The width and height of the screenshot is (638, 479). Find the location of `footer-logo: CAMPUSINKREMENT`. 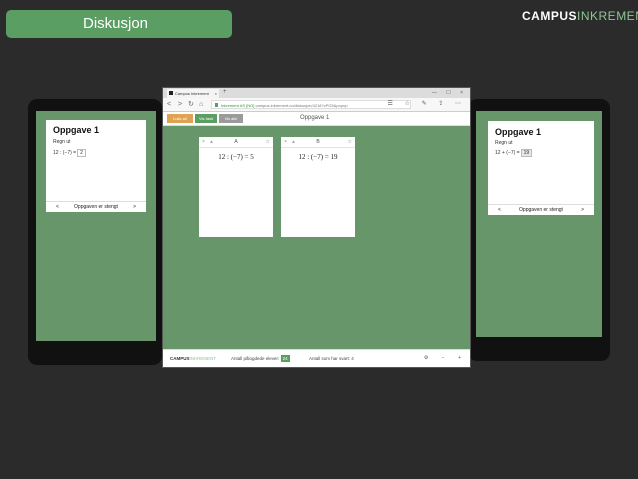

footer-logo: CAMPUSINKREMENT is located at coordinates (193, 358).